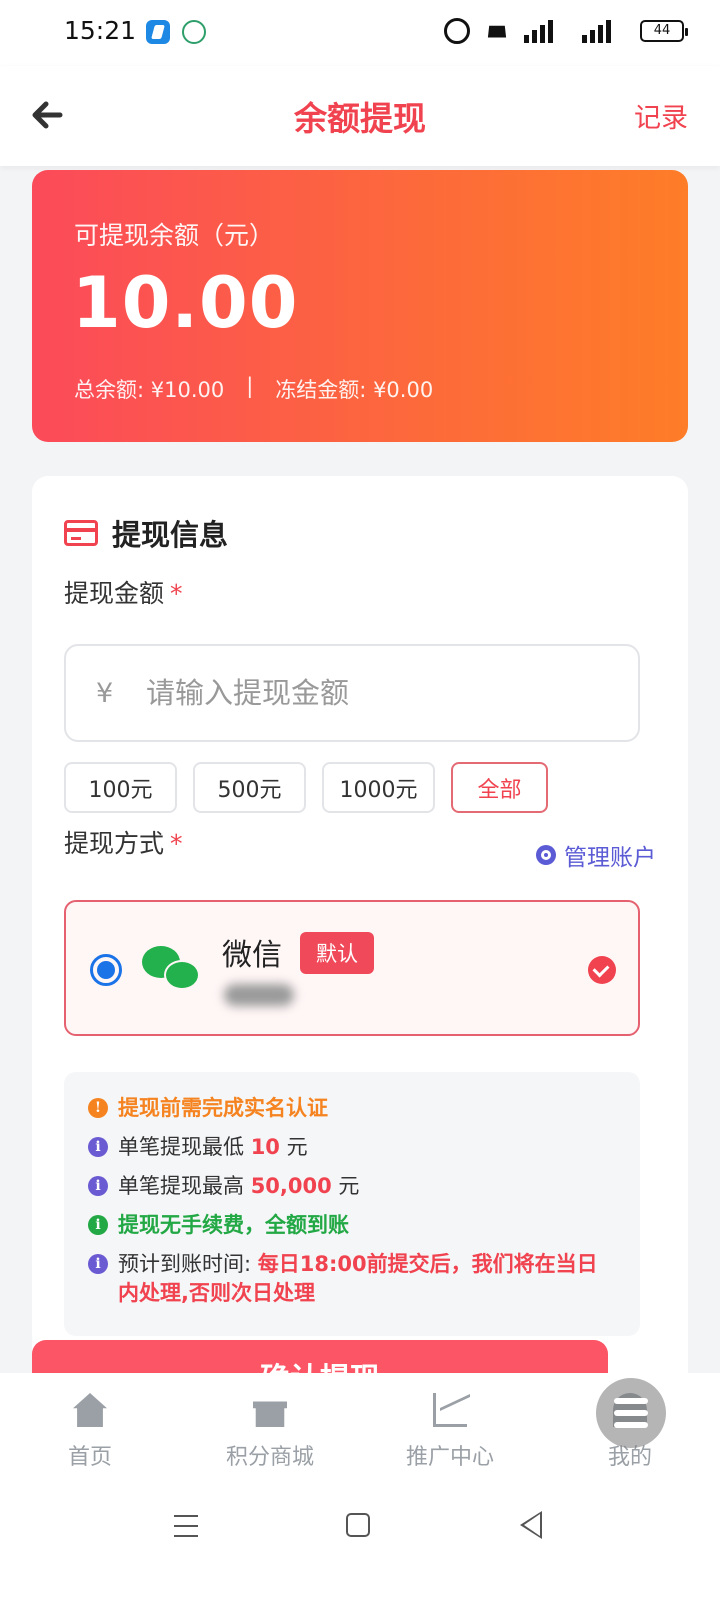 The width and height of the screenshot is (720, 1612). What do you see at coordinates (270, 1414) in the screenshot?
I see `gift-icon` at bounding box center [270, 1414].